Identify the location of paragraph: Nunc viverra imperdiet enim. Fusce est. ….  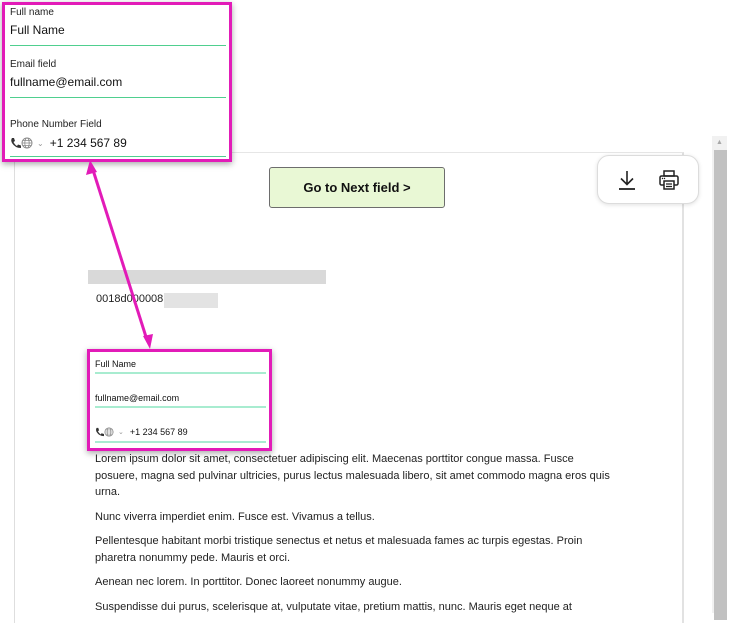
(235, 516).